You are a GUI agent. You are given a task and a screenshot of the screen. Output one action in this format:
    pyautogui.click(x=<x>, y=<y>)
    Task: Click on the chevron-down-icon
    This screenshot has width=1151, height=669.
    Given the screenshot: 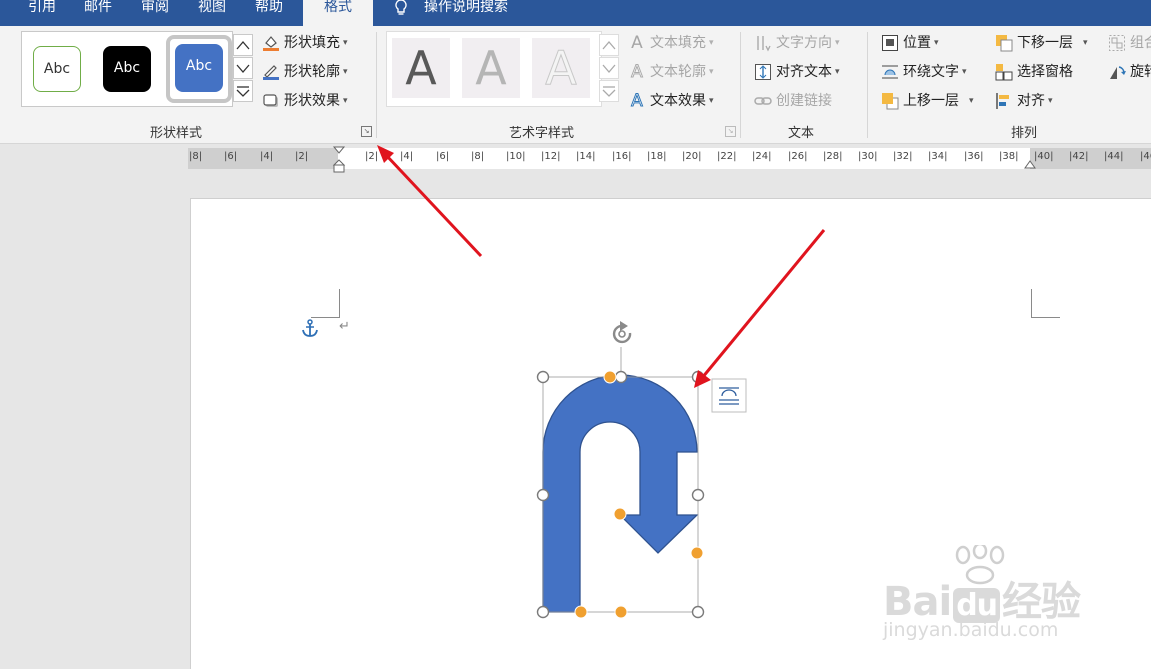 What is the action you would take?
    pyautogui.click(x=243, y=68)
    